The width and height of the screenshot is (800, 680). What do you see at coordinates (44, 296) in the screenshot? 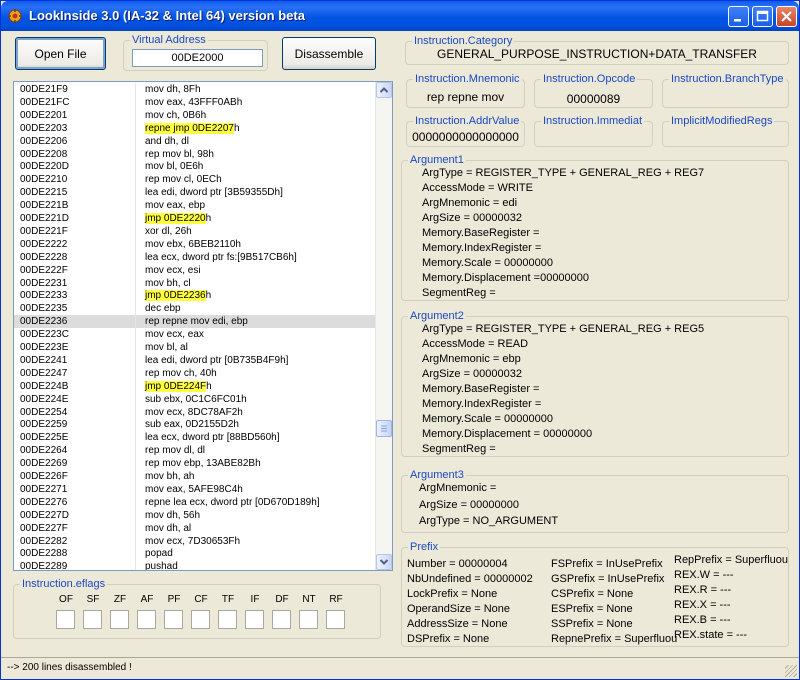
I see `disasm-address: 00DE2233` at bounding box center [44, 296].